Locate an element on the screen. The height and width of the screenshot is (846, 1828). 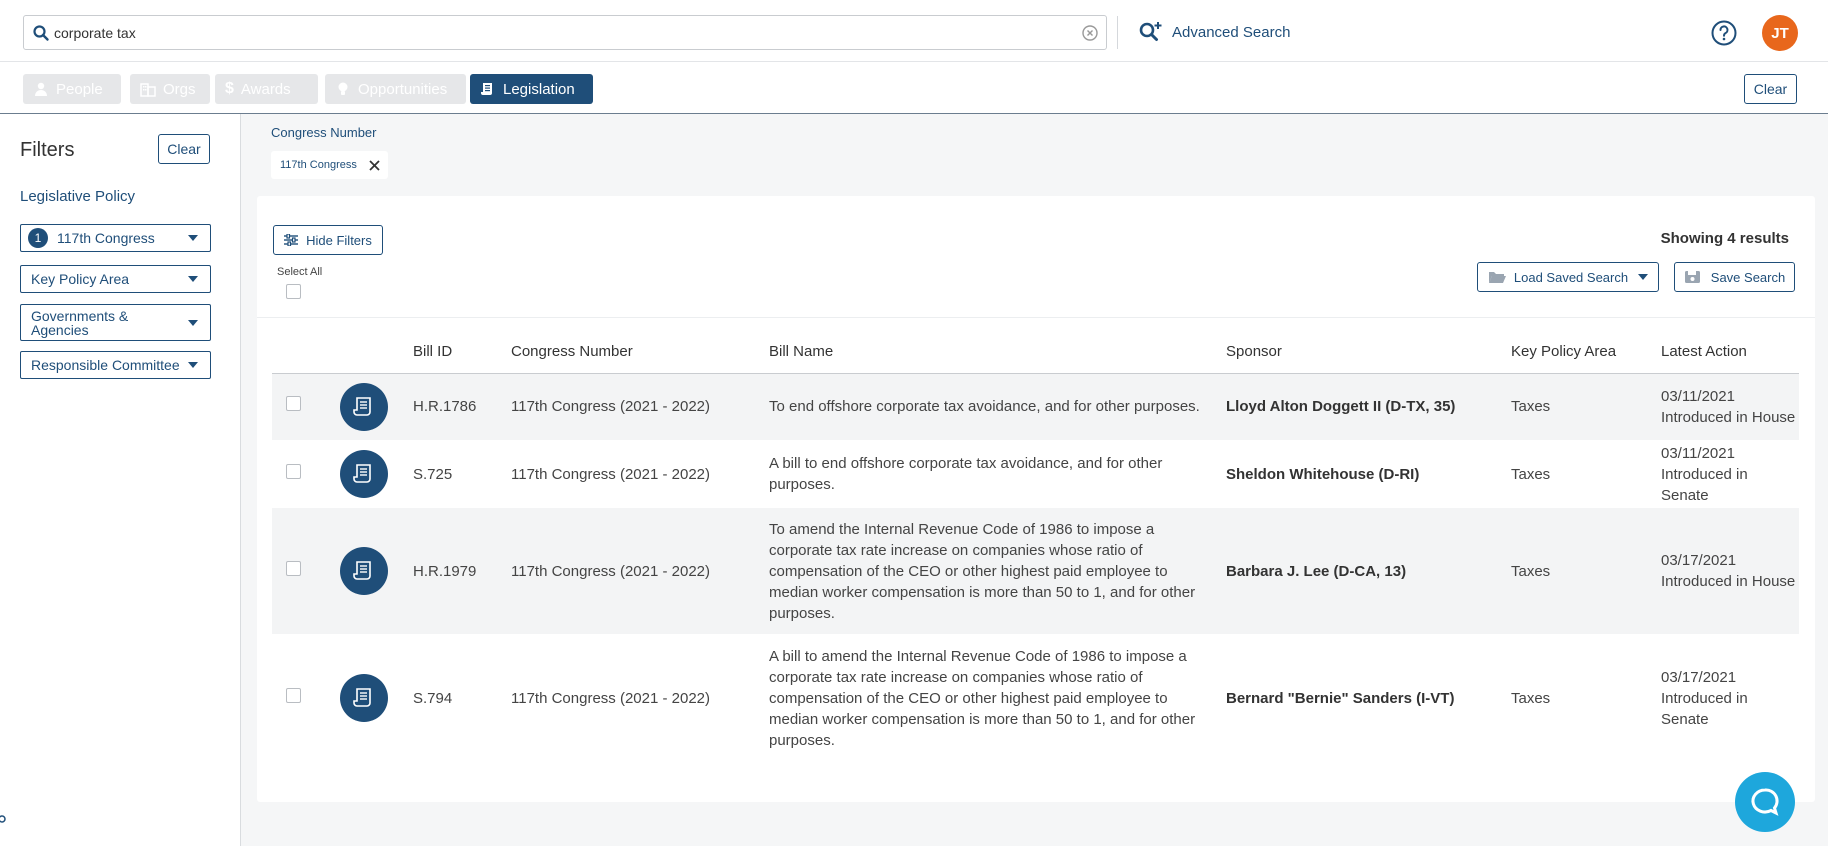
chat-button is located at coordinates (1765, 802).